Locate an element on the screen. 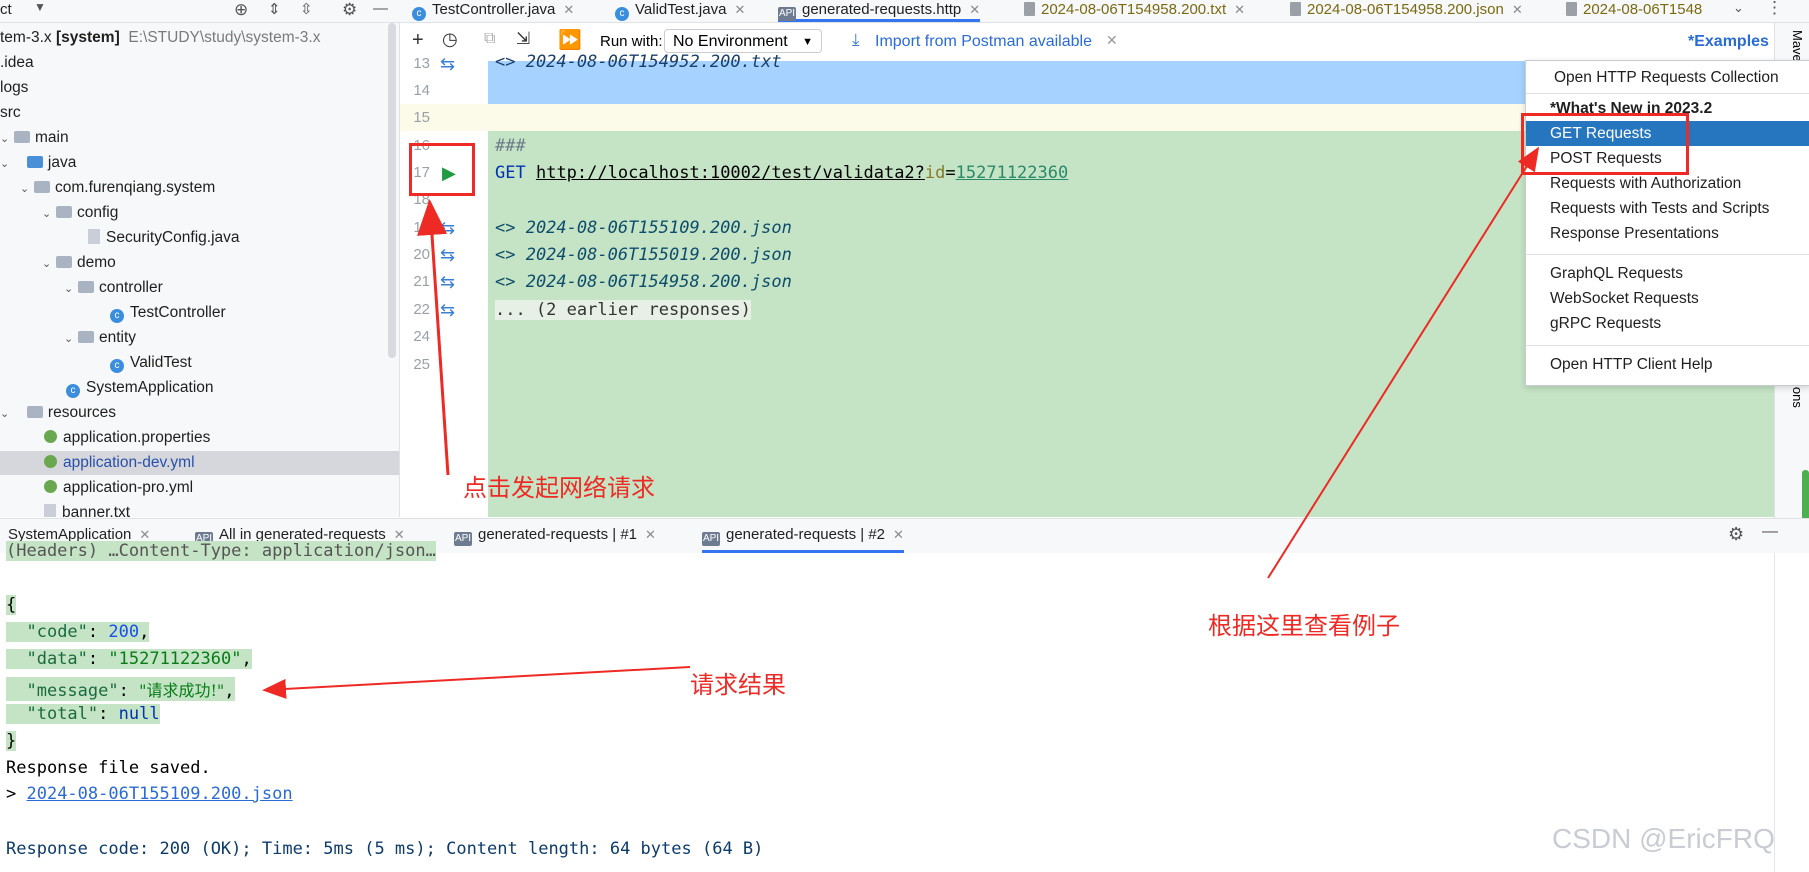  arrow-to-message is located at coordinates (476, 682).